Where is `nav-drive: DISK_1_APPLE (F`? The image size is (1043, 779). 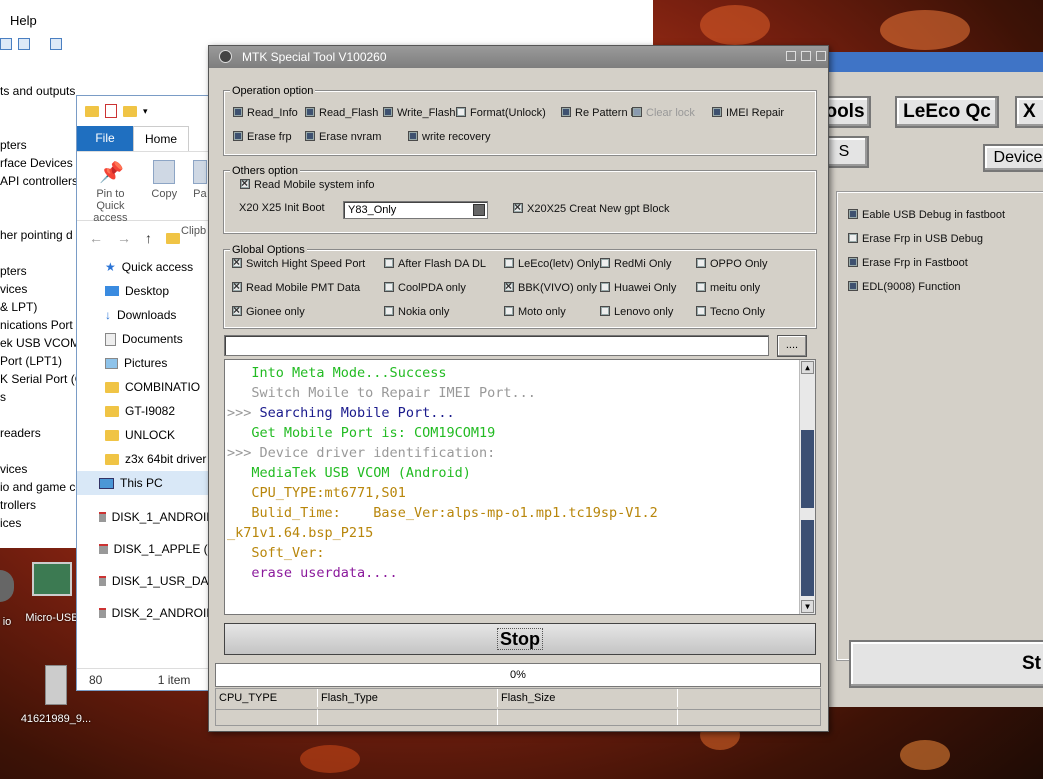
nav-drive: DISK_1_APPLE (F is located at coordinates (146, 549).